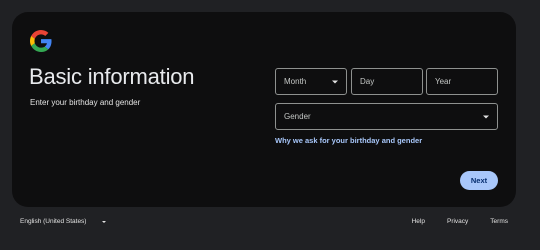  Describe the element at coordinates (112, 76) in the screenshot. I see `page-title: Basic information` at that location.